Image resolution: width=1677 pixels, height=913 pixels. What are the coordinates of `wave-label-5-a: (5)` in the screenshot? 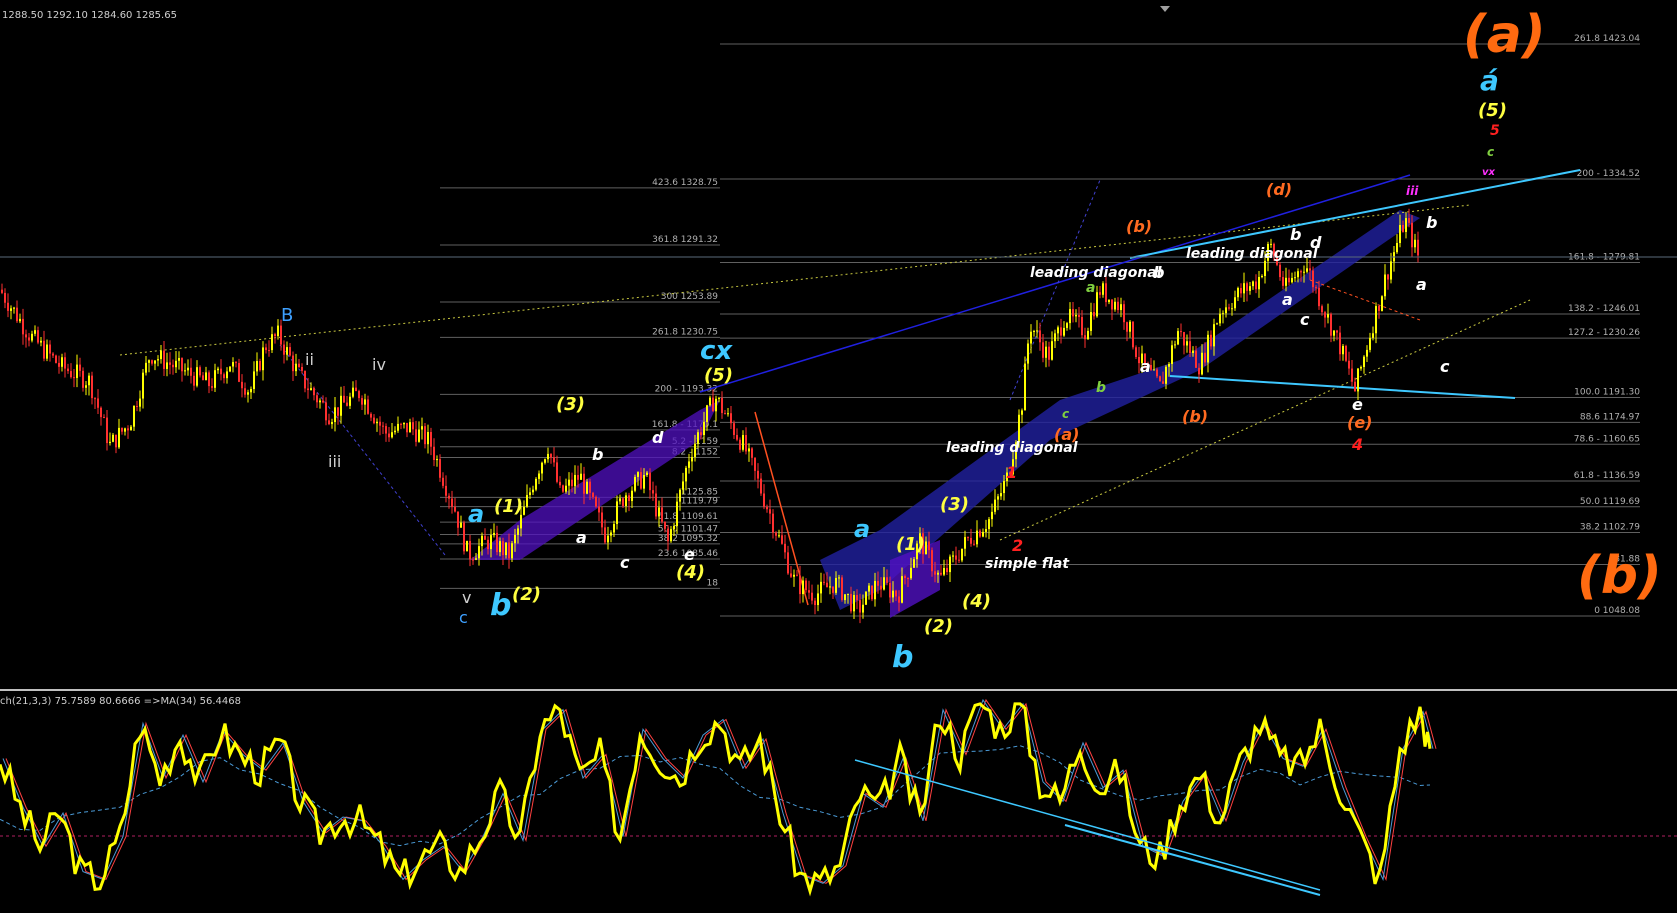 It's located at (718, 375).